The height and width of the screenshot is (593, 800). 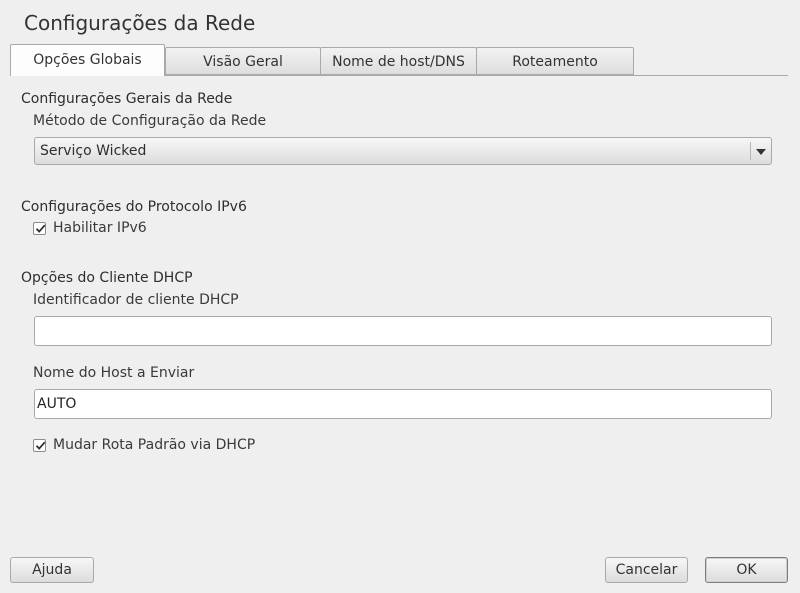 What do you see at coordinates (134, 207) in the screenshot?
I see `ipv6-section-title: Configurações do Protocolo IPv6` at bounding box center [134, 207].